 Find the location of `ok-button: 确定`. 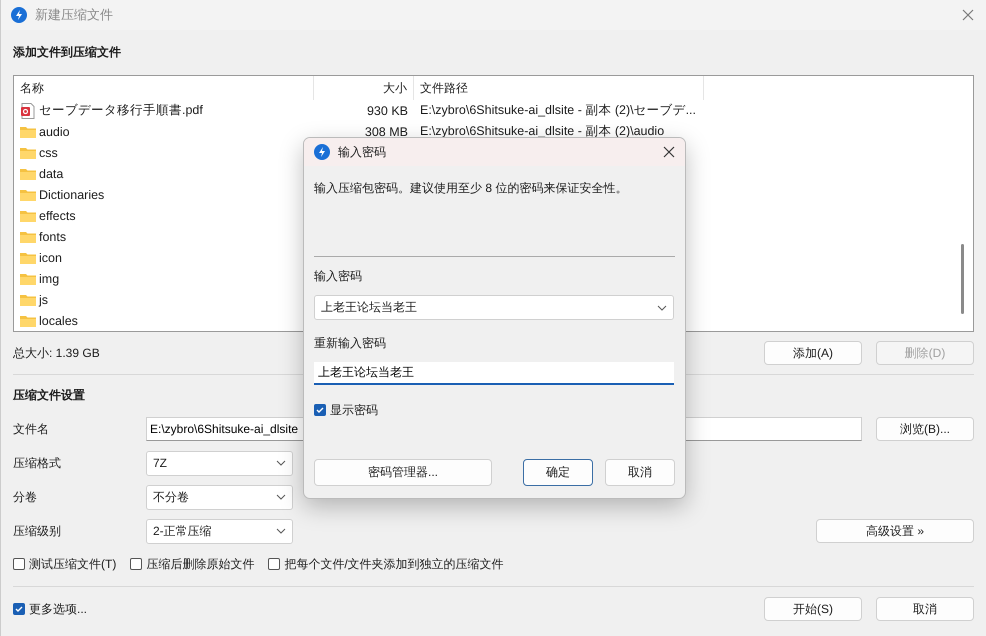

ok-button: 确定 is located at coordinates (558, 472).